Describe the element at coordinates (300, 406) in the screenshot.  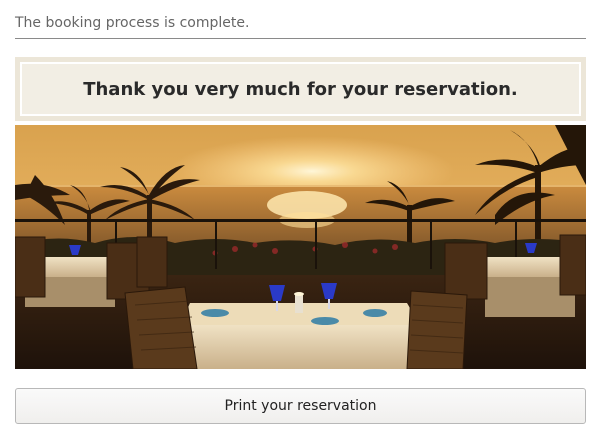
I see `print-reservation-button: Print your reservation` at that location.